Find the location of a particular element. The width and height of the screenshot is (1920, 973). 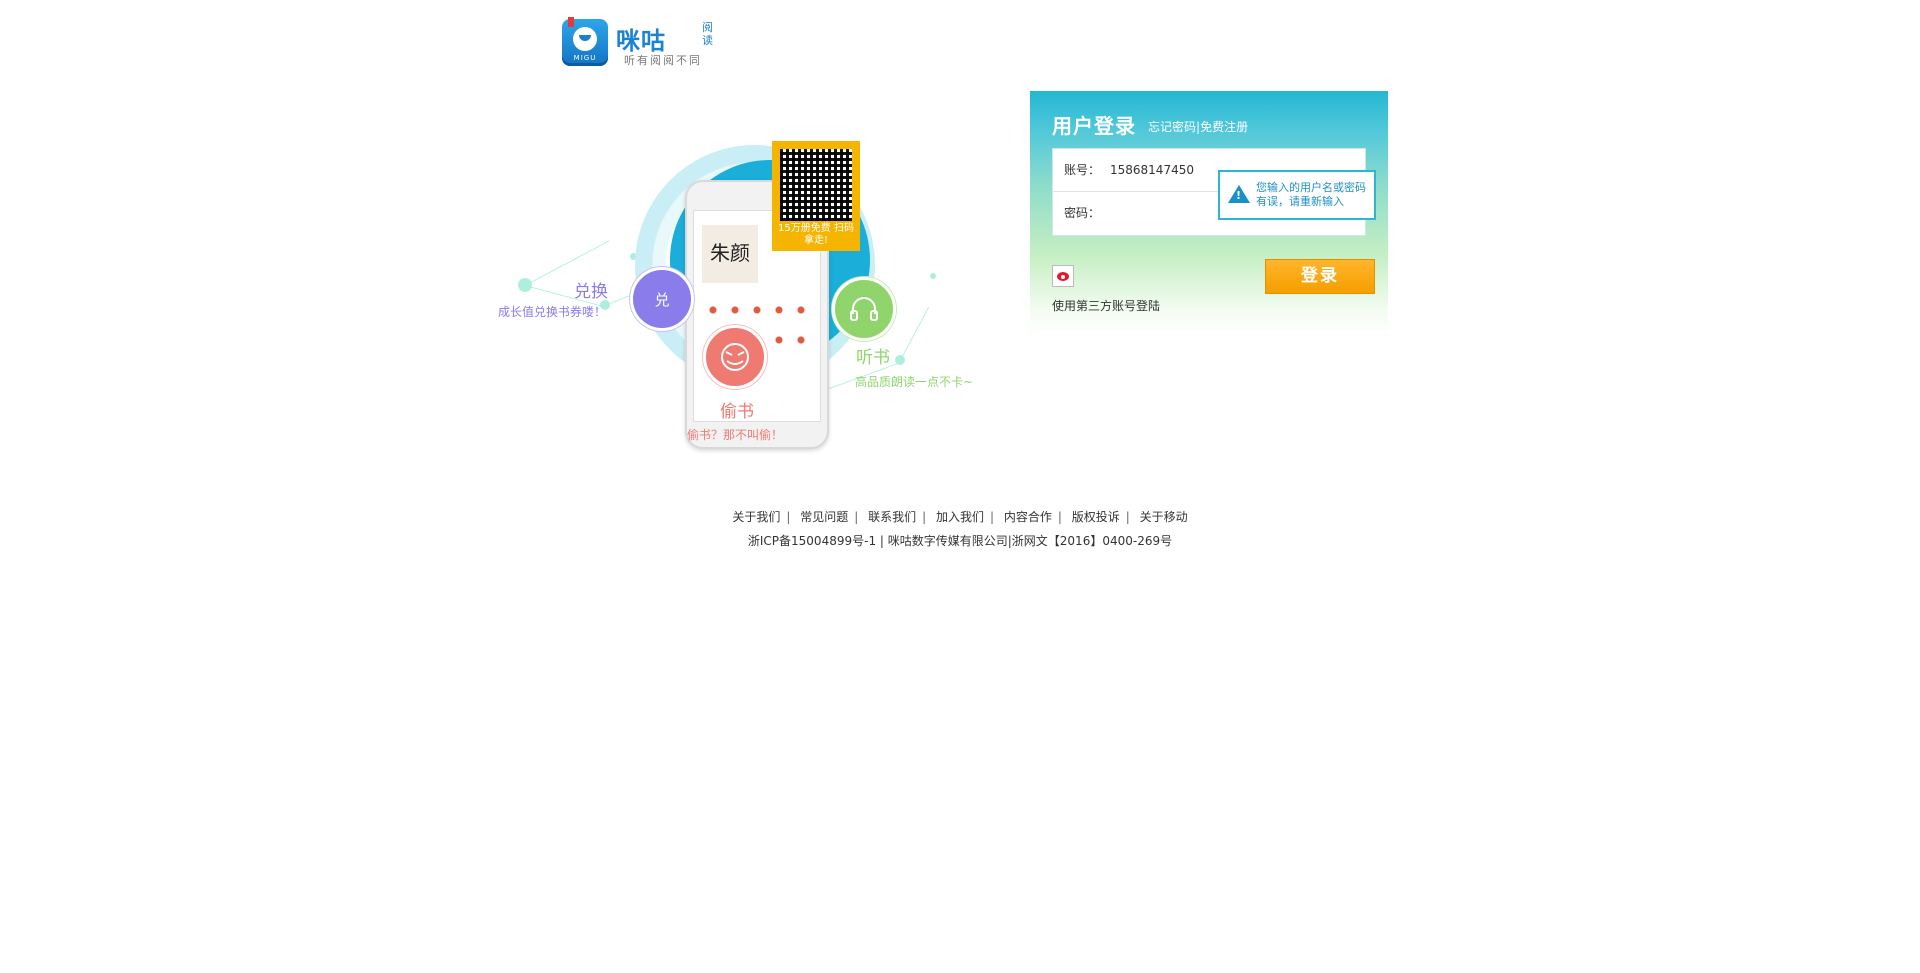

feature-desc-exchange: 成长值兑换书券喽！ is located at coordinates (552, 312).